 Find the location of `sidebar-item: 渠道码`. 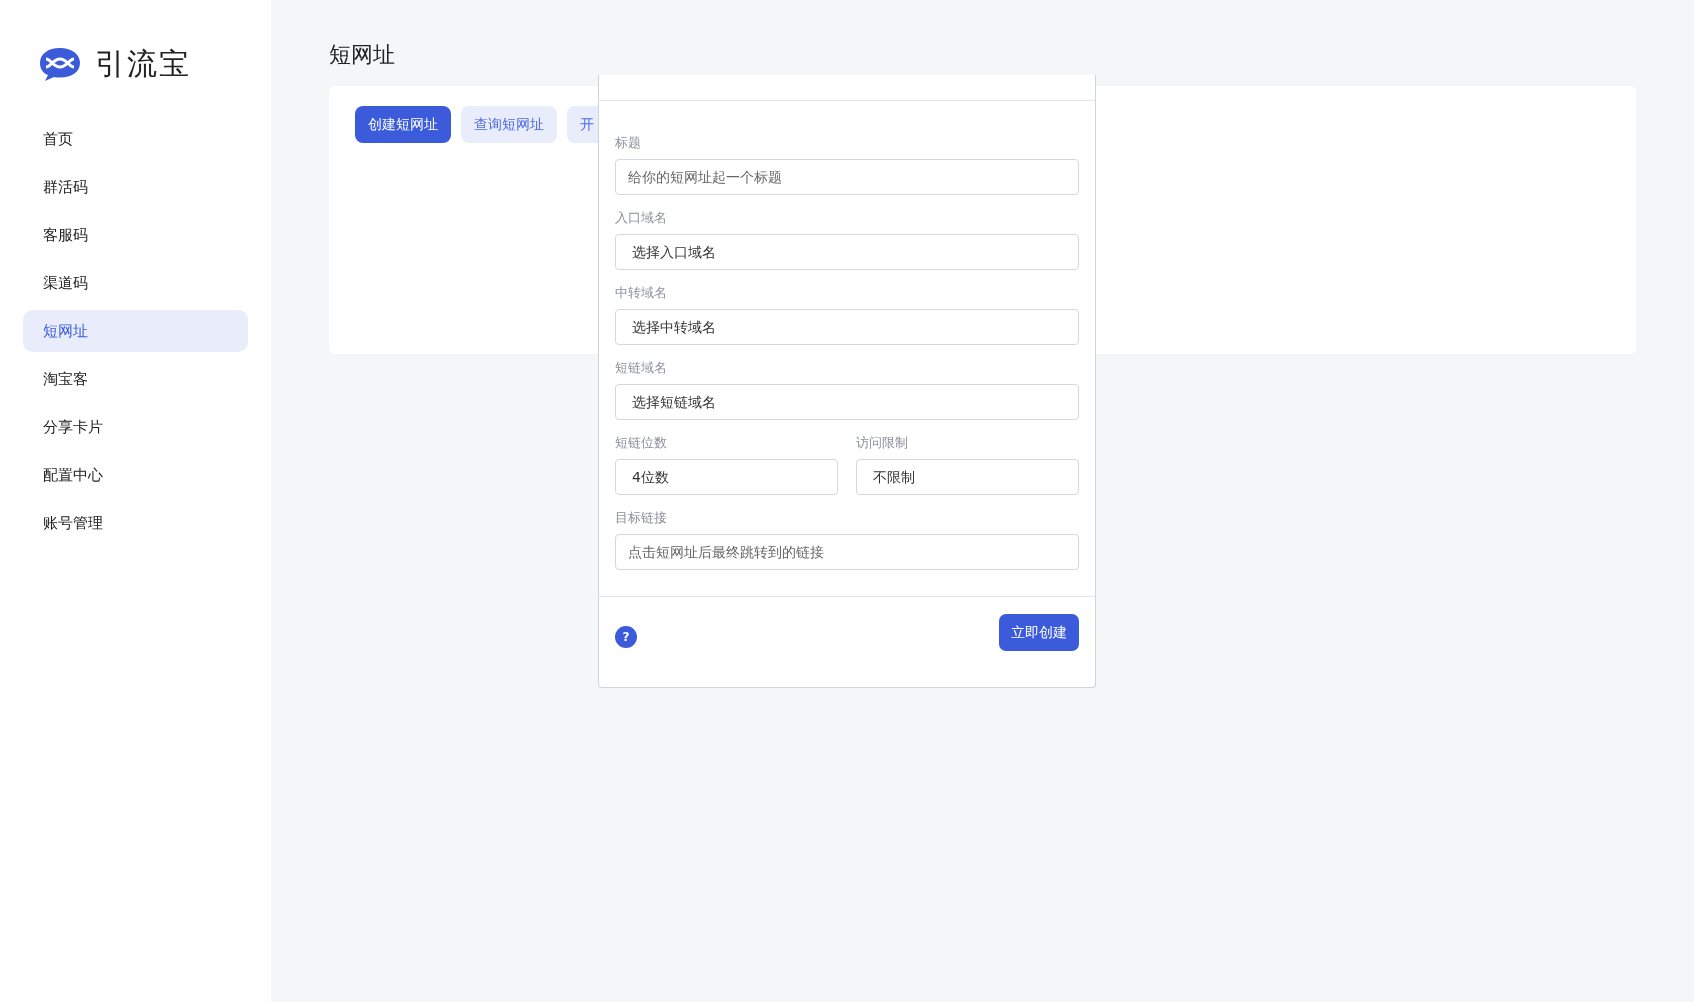

sidebar-item: 渠道码 is located at coordinates (135, 283).